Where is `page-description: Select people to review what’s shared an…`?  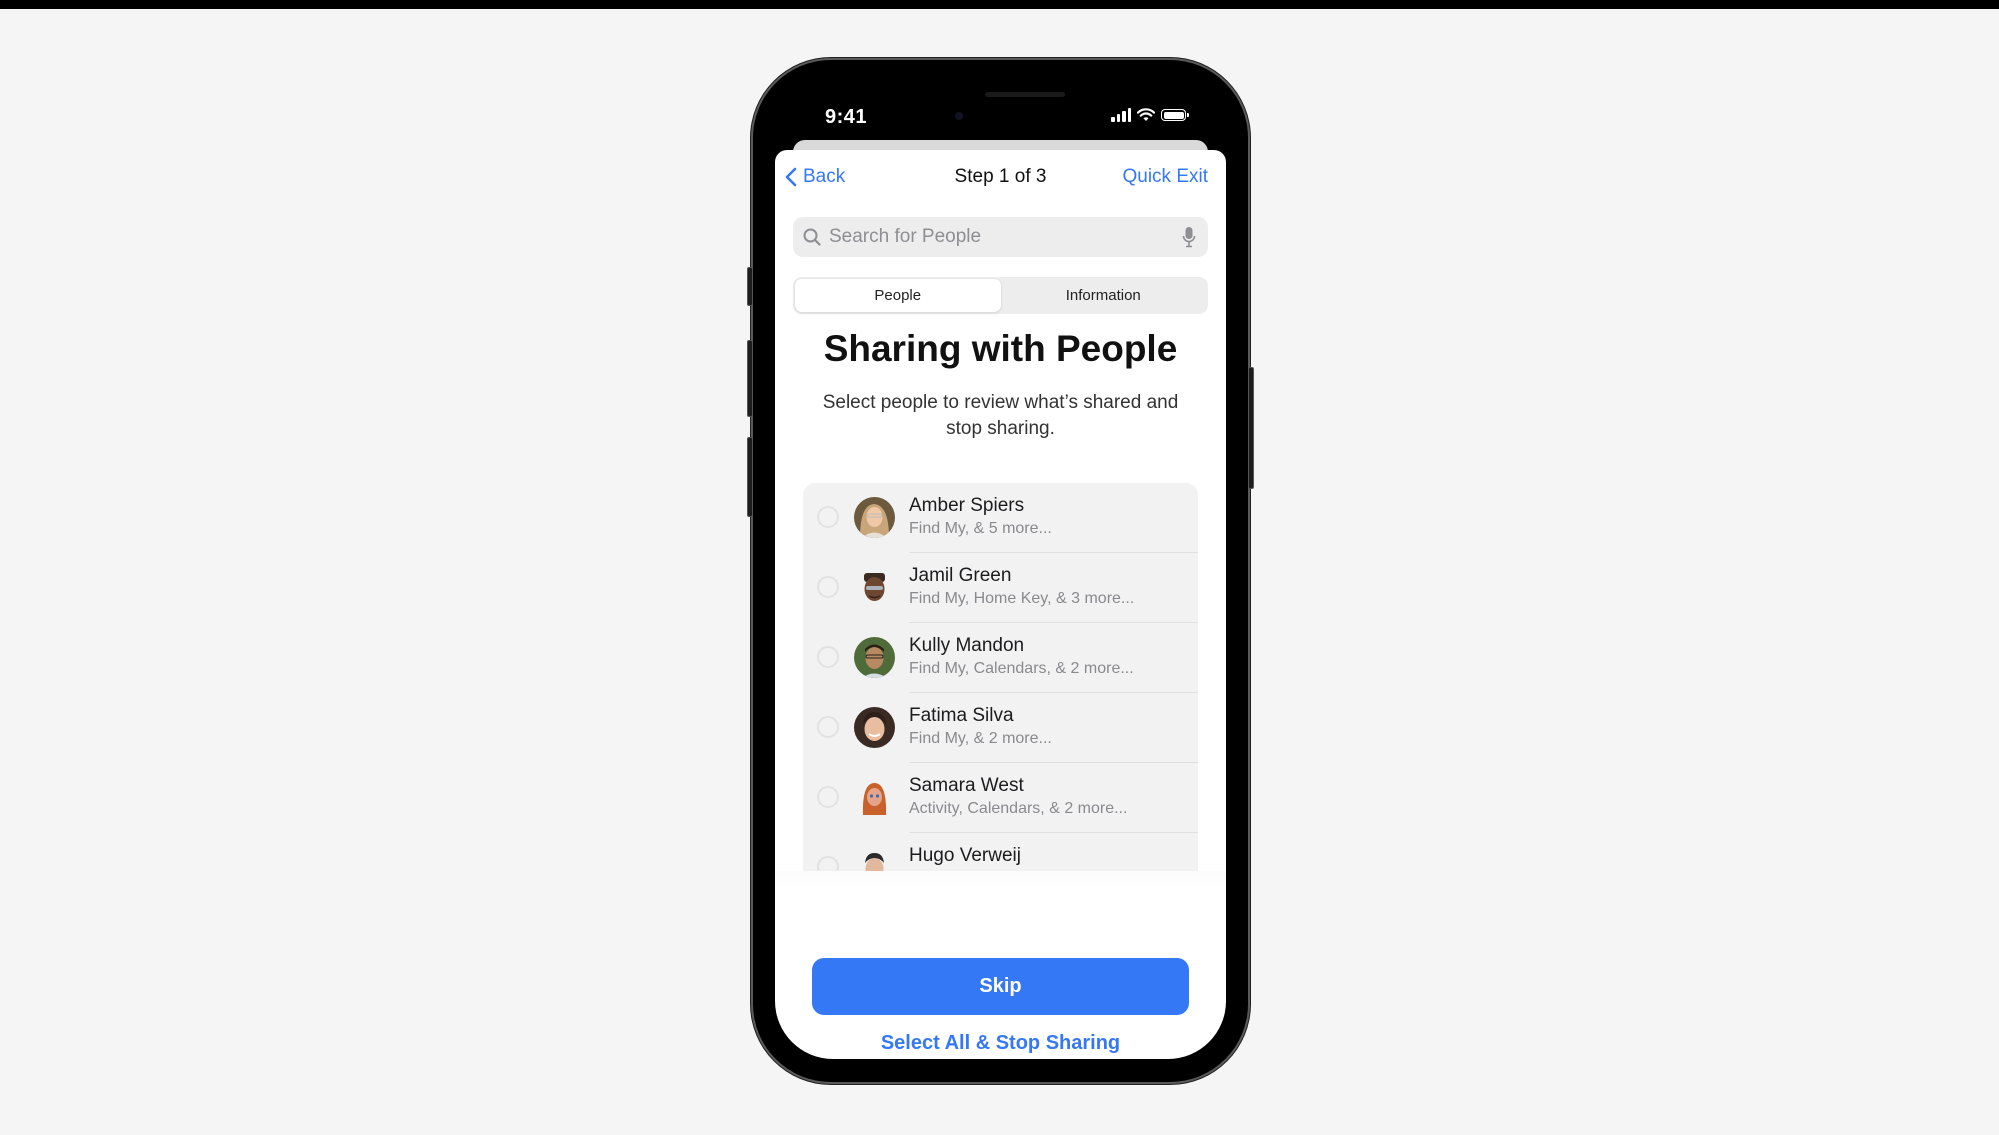 page-description: Select people to review what’s shared an… is located at coordinates (1000, 415).